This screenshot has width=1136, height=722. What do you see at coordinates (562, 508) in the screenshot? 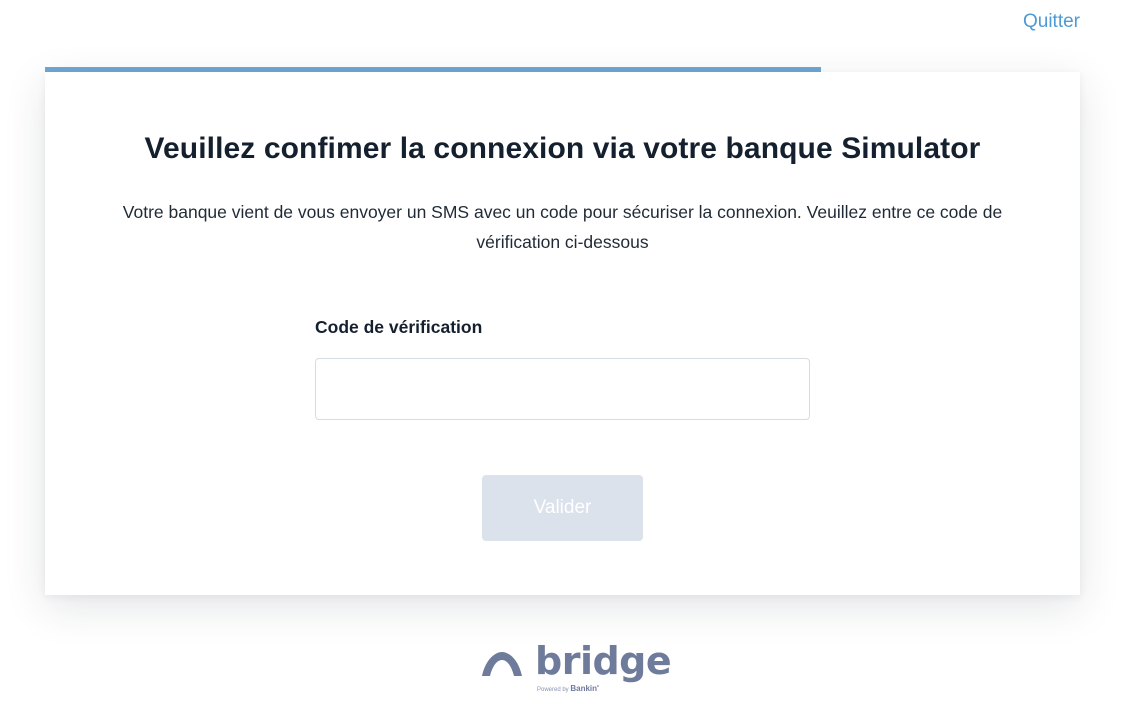
I see `submit-button: Valider` at bounding box center [562, 508].